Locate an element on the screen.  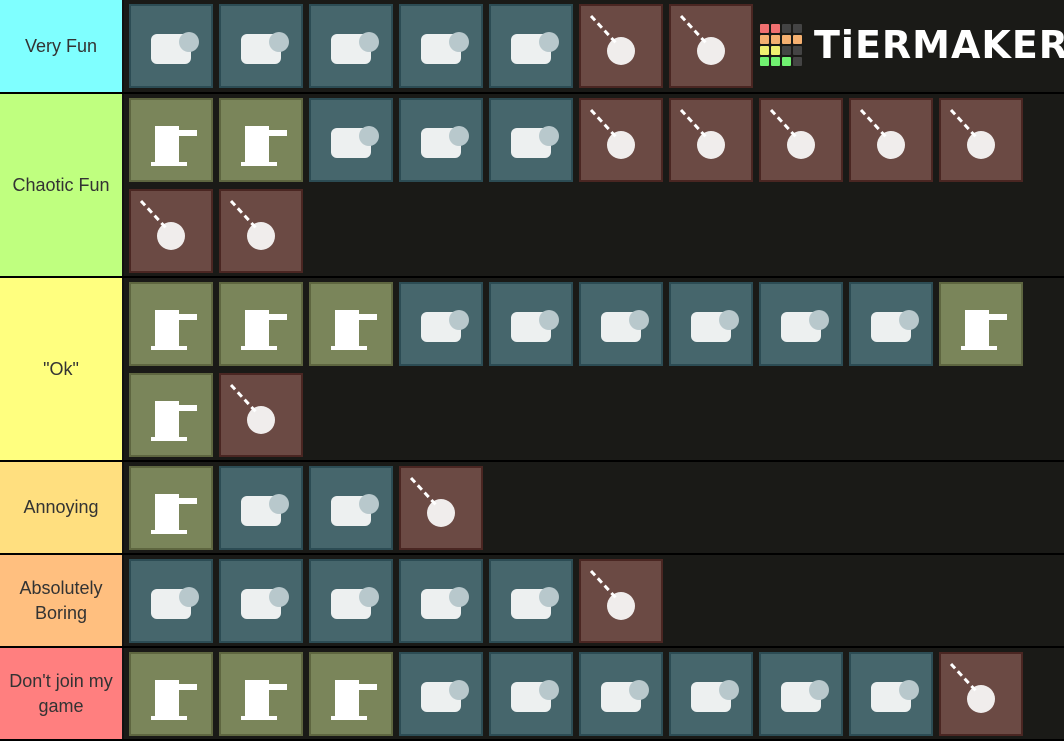
arc-thrower-icon is located at coordinates (261, 601).